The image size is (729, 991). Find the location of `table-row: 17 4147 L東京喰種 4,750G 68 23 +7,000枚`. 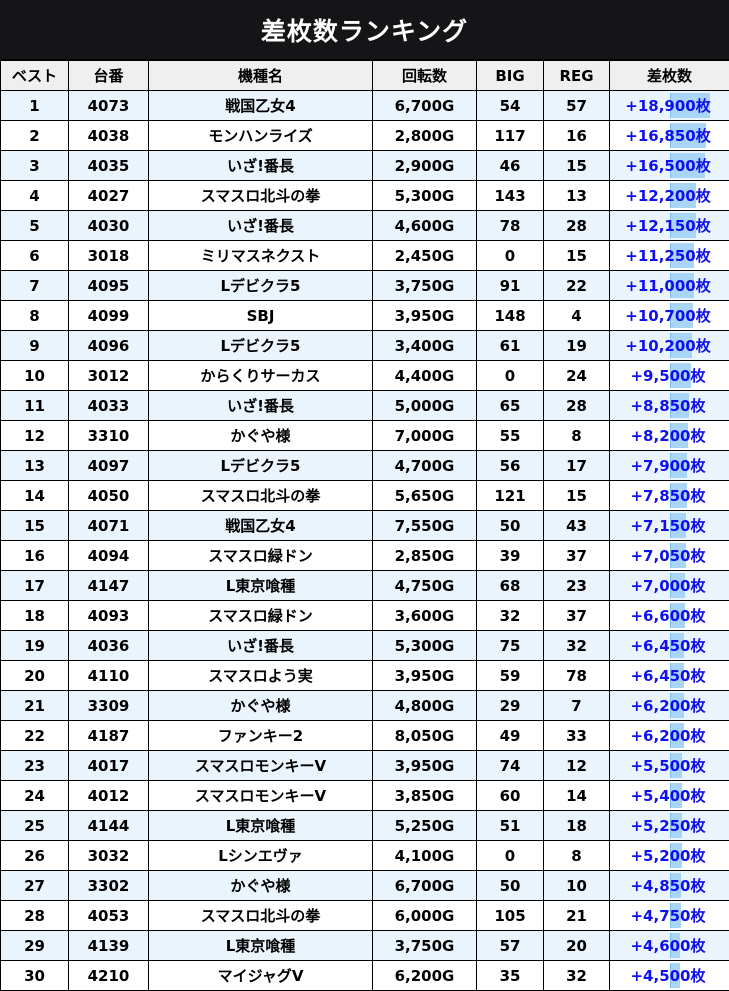

table-row: 17 4147 L東京喰種 4,750G 68 23 +7,000枚 is located at coordinates (364, 585).